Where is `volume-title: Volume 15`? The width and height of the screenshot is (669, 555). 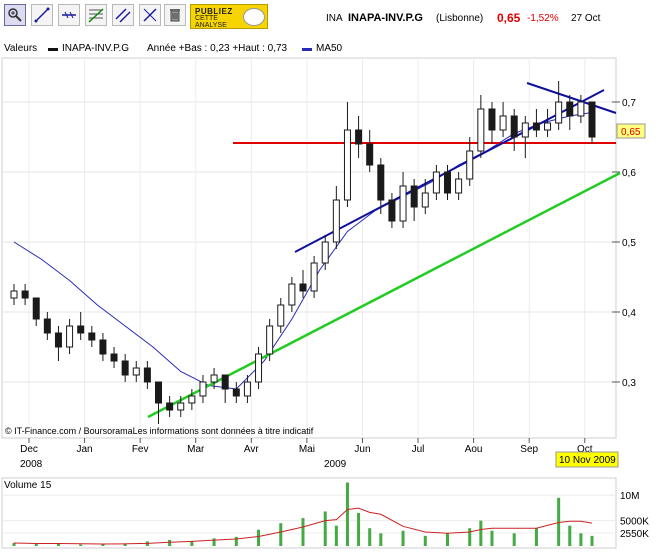
volume-title: Volume 15 is located at coordinates (28, 485).